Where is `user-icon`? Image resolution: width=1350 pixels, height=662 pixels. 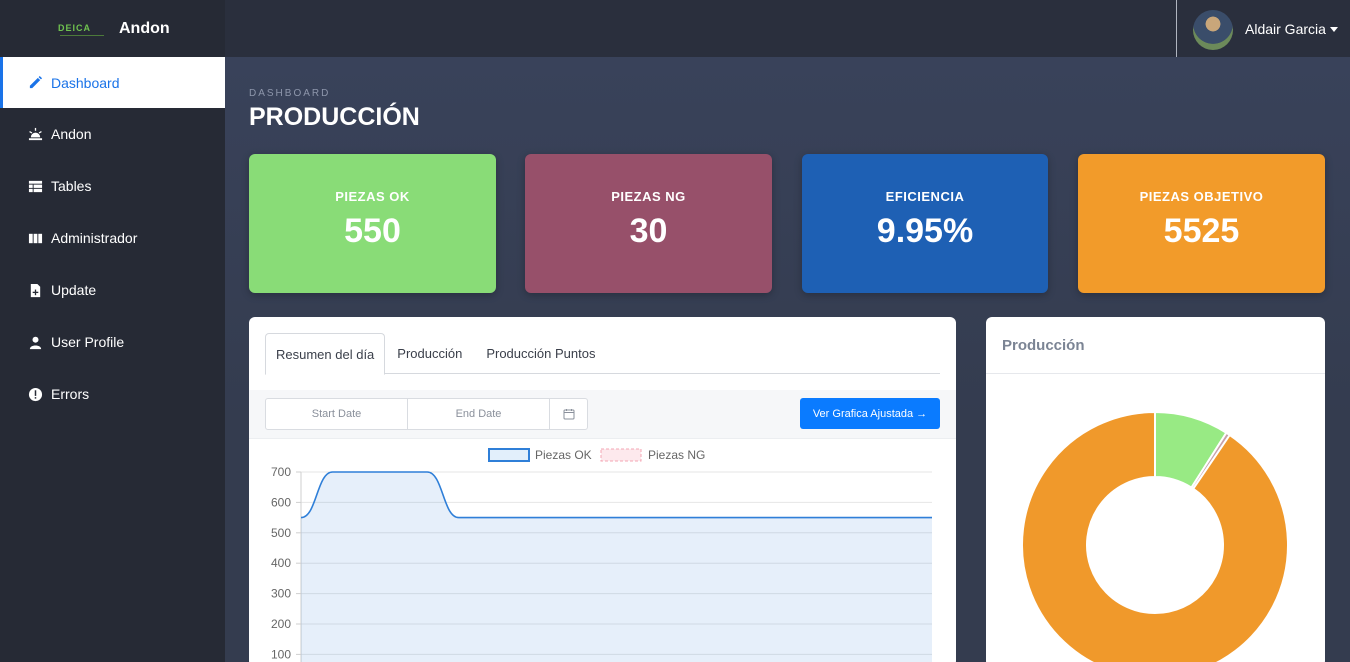
user-icon is located at coordinates (35, 342).